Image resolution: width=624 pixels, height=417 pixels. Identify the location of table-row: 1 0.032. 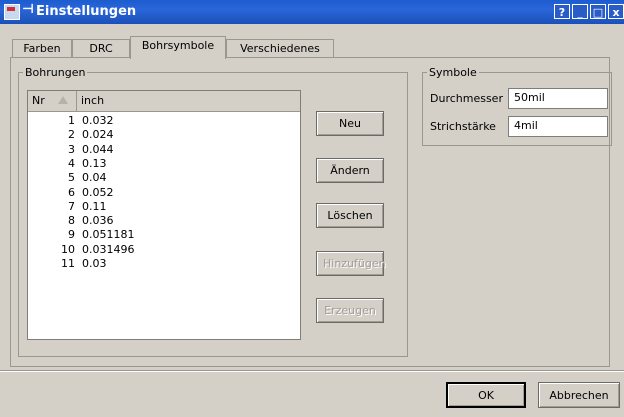
(164, 121).